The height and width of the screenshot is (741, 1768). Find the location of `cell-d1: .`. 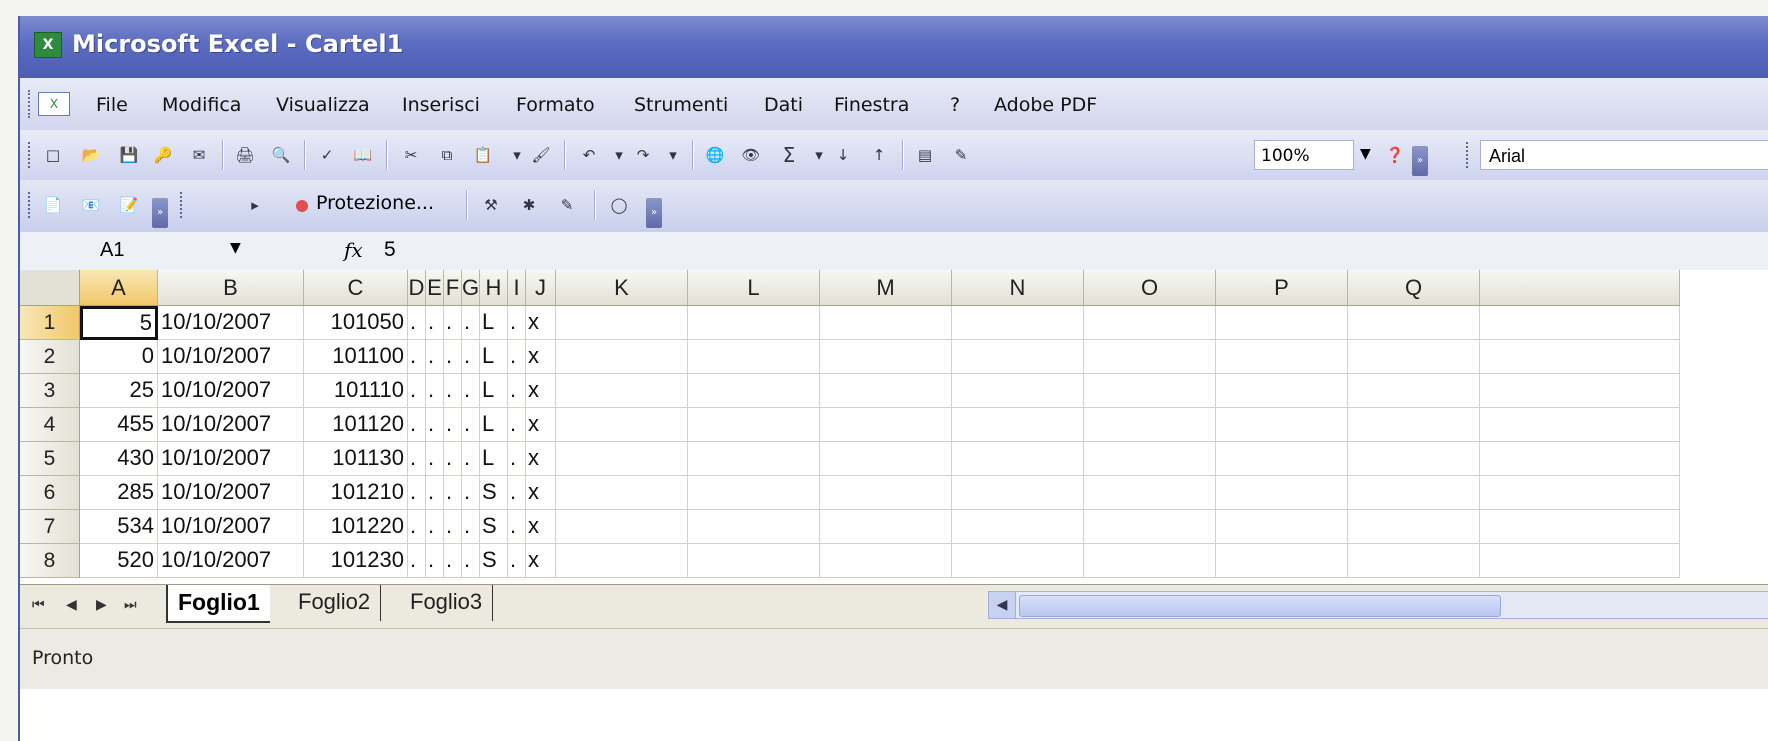

cell-d1: . is located at coordinates (417, 323).